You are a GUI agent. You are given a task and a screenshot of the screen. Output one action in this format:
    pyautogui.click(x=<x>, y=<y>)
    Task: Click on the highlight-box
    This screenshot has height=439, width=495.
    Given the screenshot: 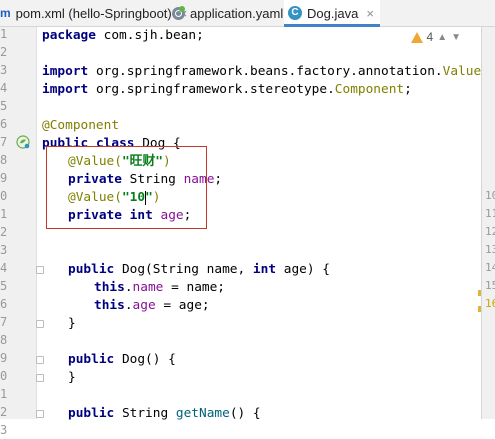 What is the action you would take?
    pyautogui.click(x=126, y=187)
    